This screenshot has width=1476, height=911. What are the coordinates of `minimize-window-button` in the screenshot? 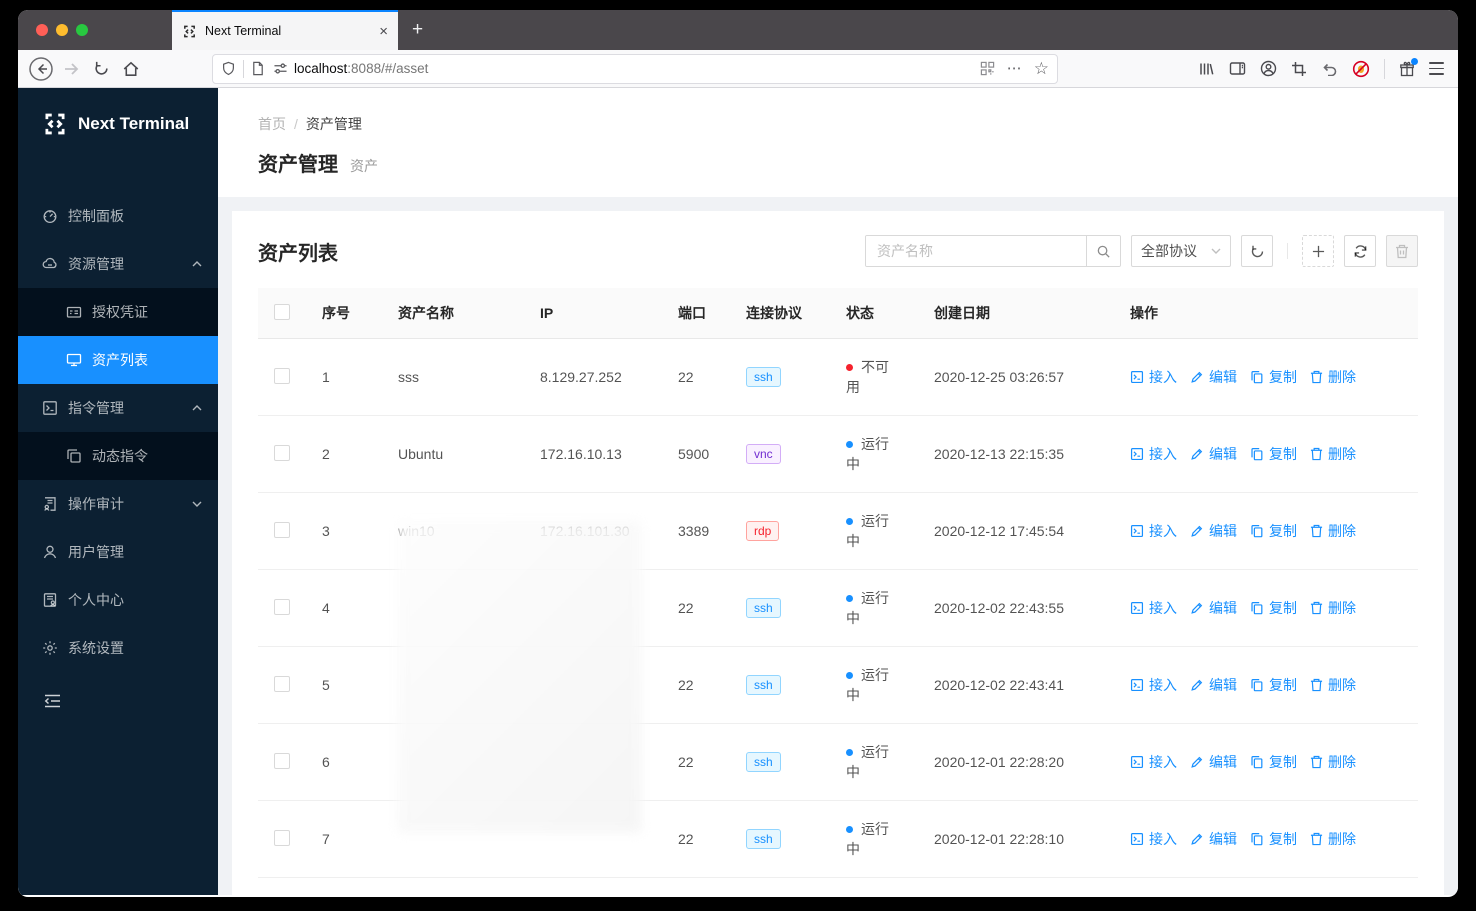 It's located at (62, 30).